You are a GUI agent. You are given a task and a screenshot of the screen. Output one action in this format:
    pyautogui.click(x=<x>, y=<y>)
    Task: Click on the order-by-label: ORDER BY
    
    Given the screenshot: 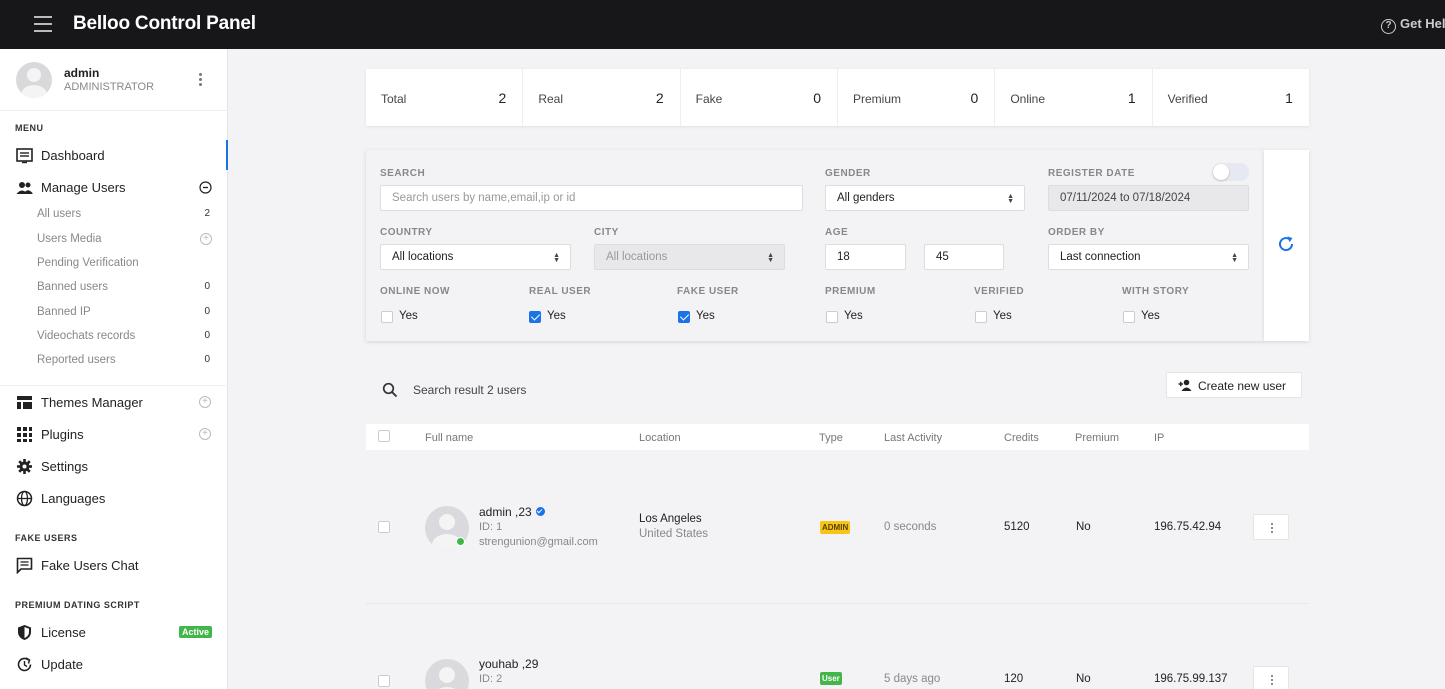 What is the action you would take?
    pyautogui.click(x=1076, y=232)
    